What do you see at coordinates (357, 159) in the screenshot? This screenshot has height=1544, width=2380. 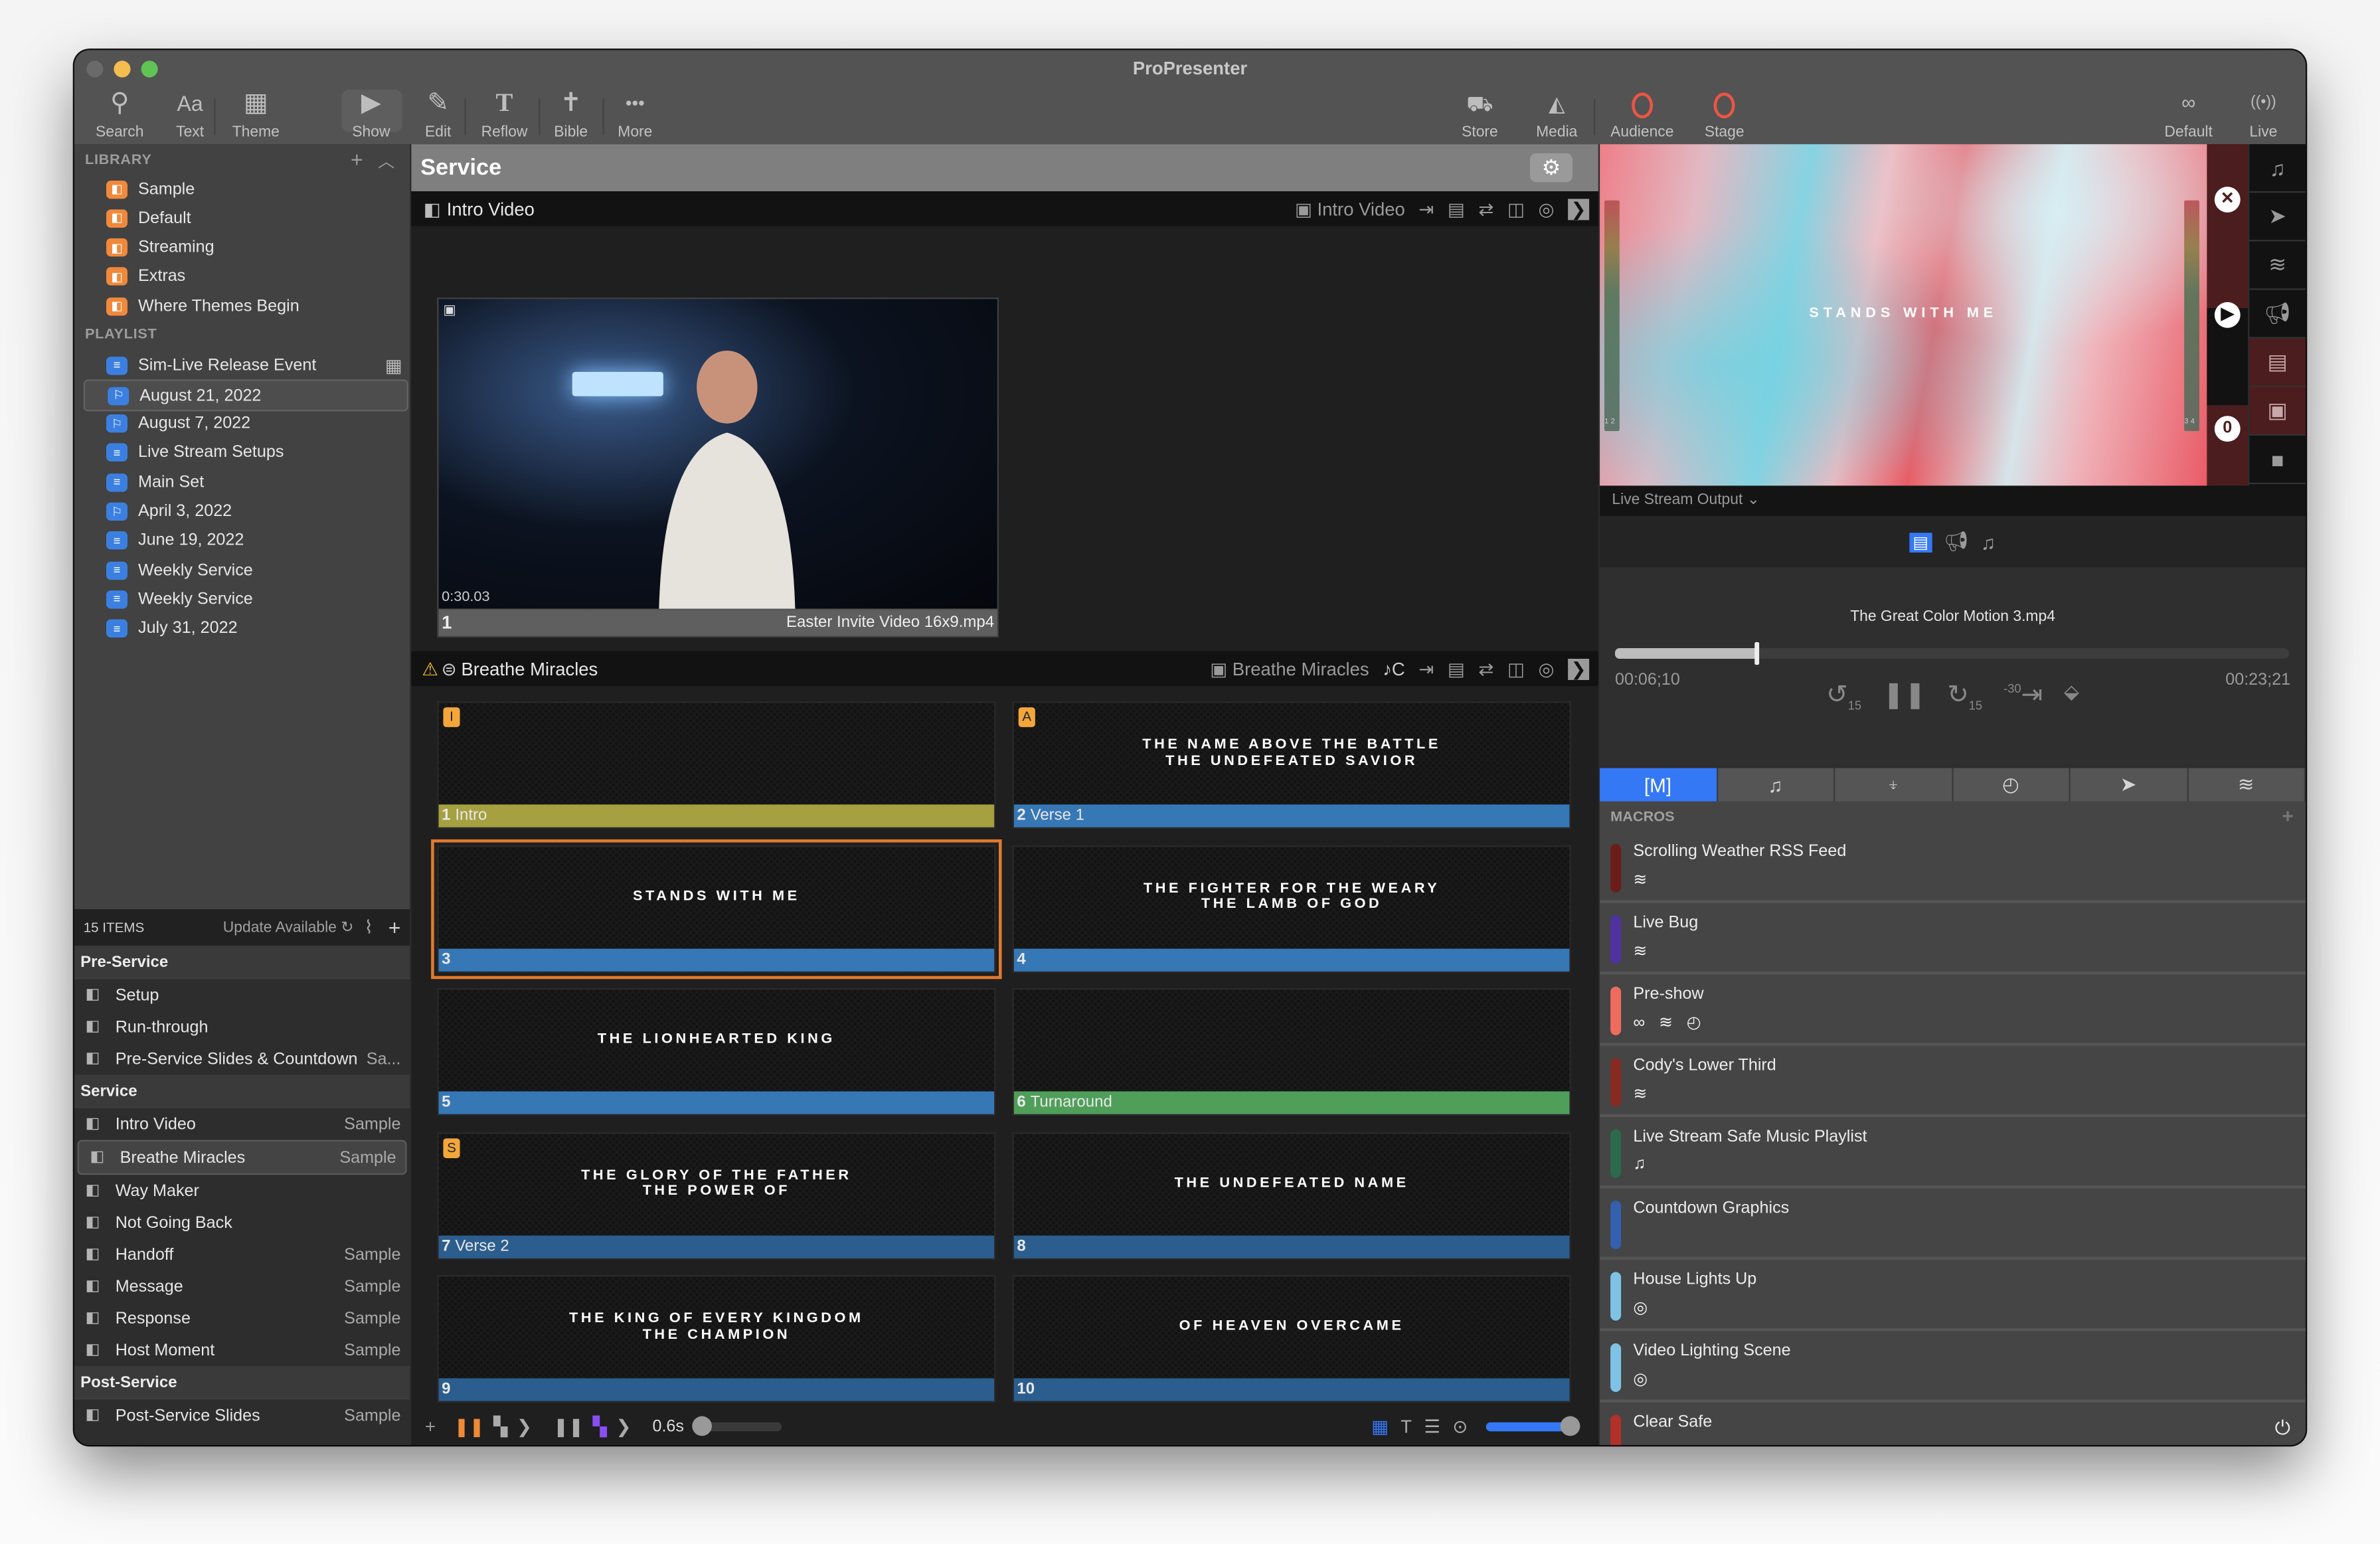 I see `add-library-button: +` at bounding box center [357, 159].